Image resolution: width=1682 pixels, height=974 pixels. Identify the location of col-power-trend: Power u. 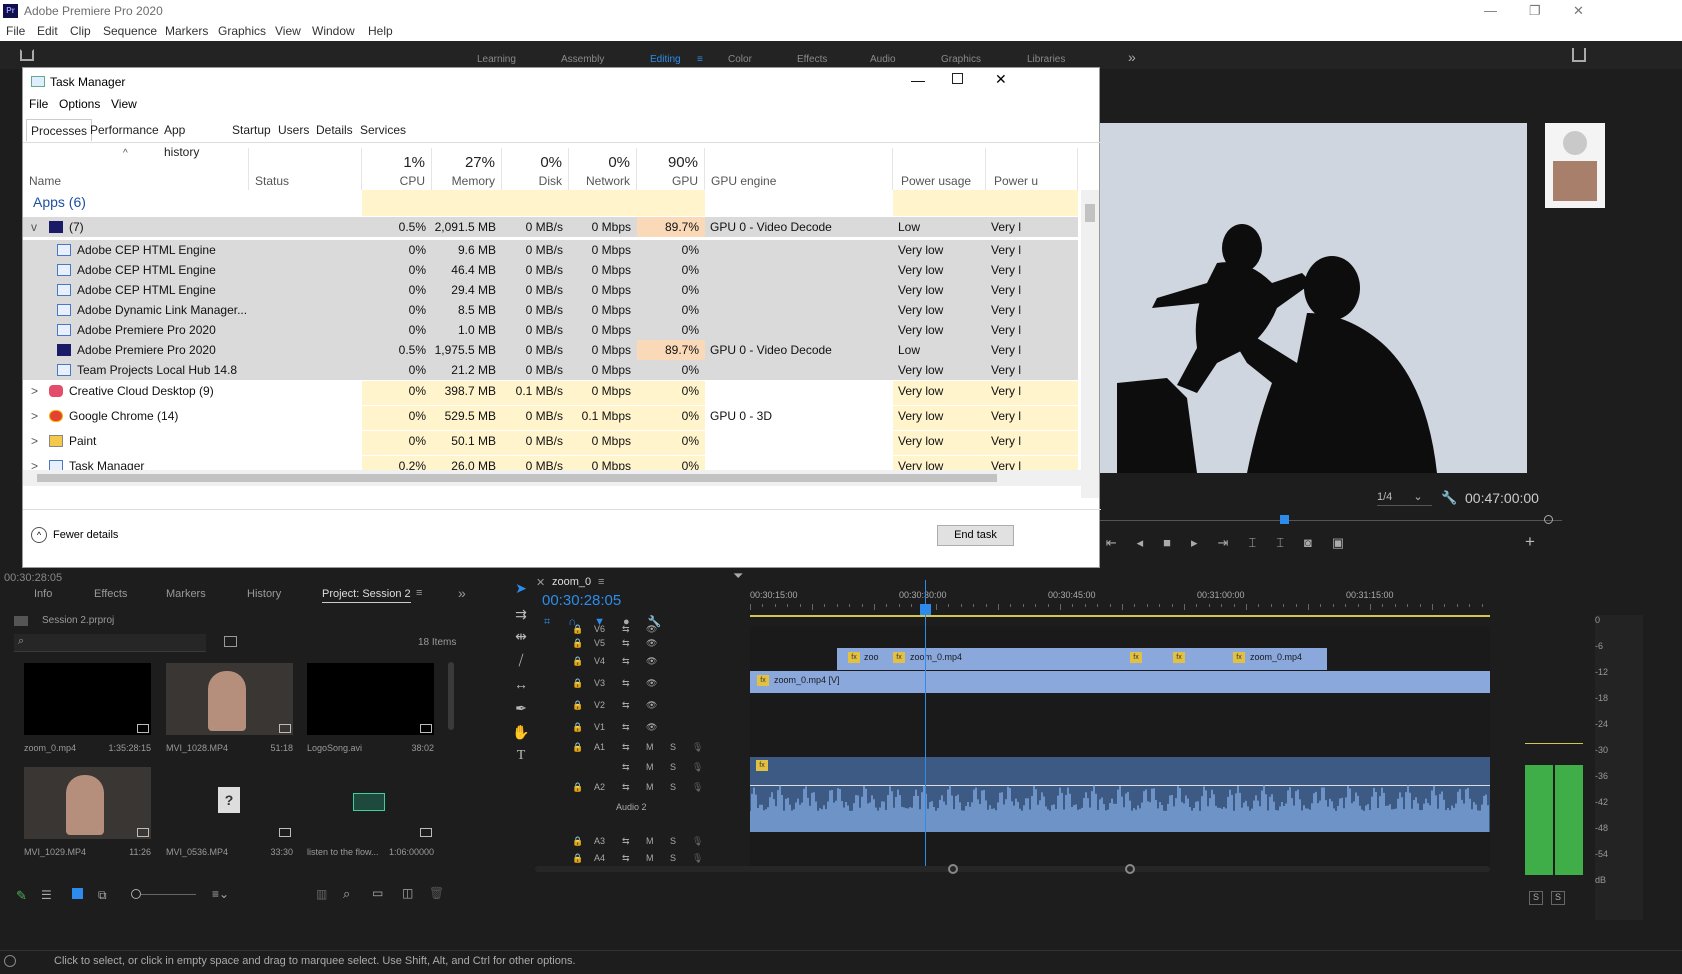
(1032, 169).